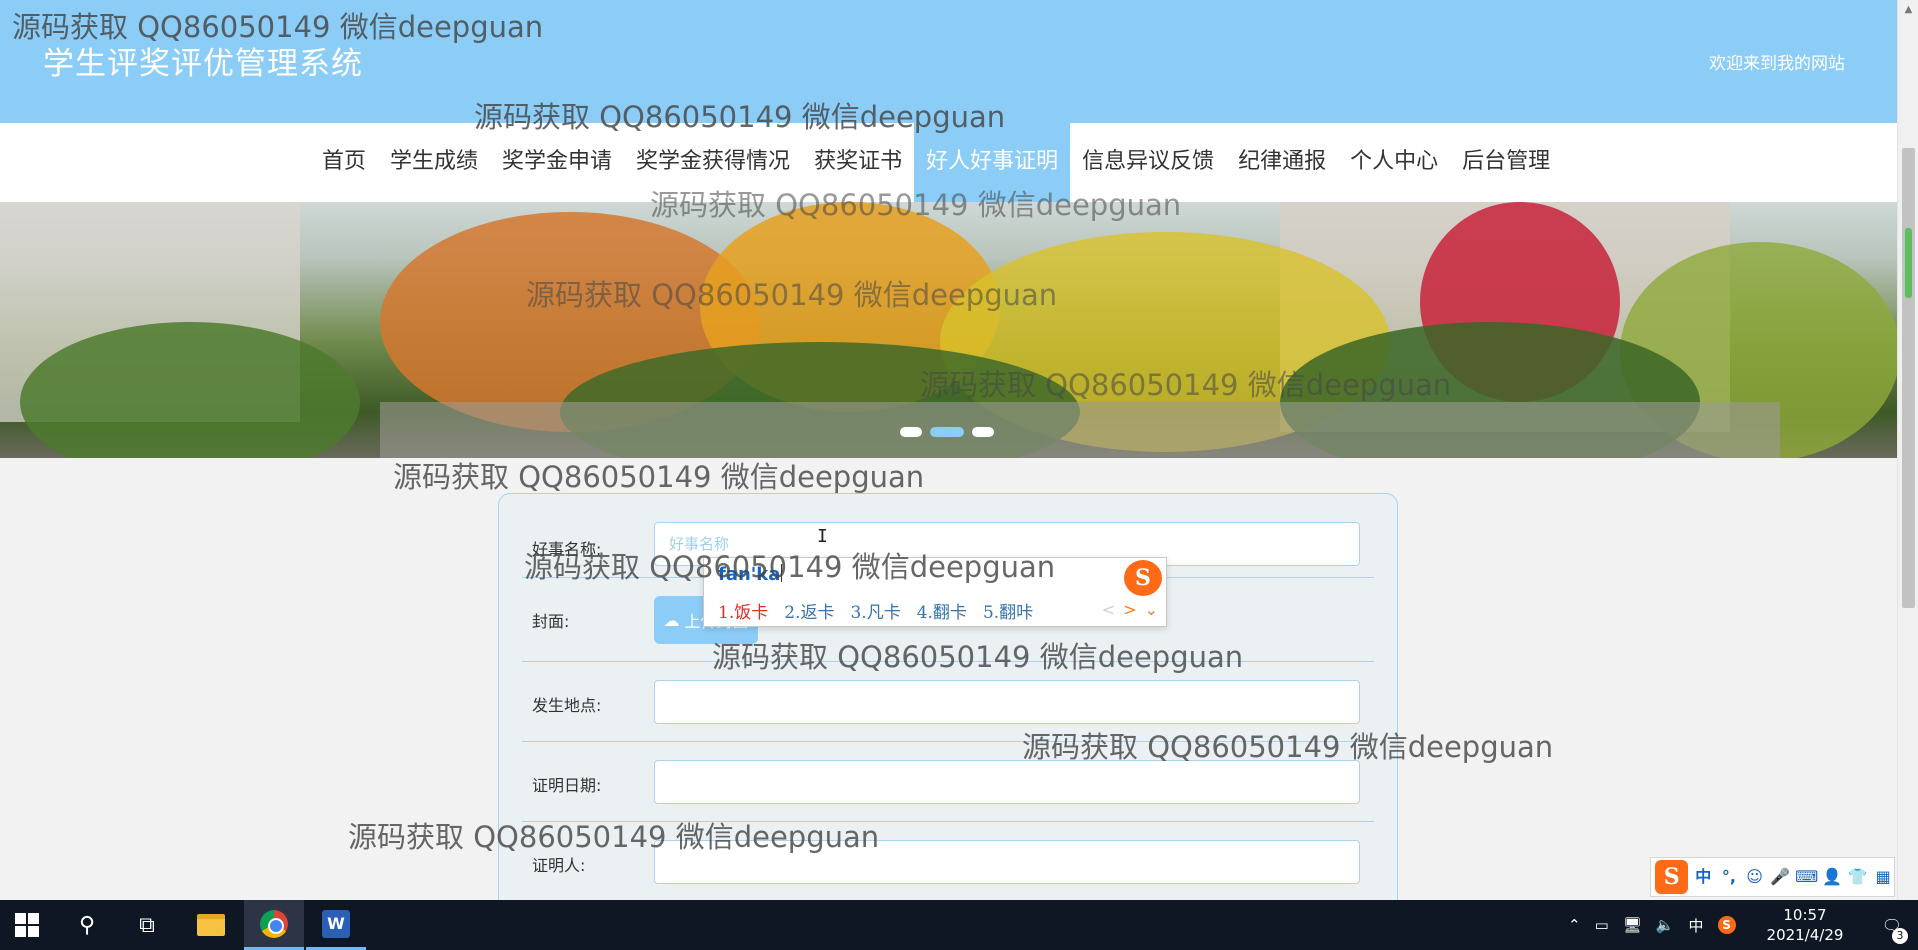  I want to click on ime-next-page-icon: >, so click(1129, 609).